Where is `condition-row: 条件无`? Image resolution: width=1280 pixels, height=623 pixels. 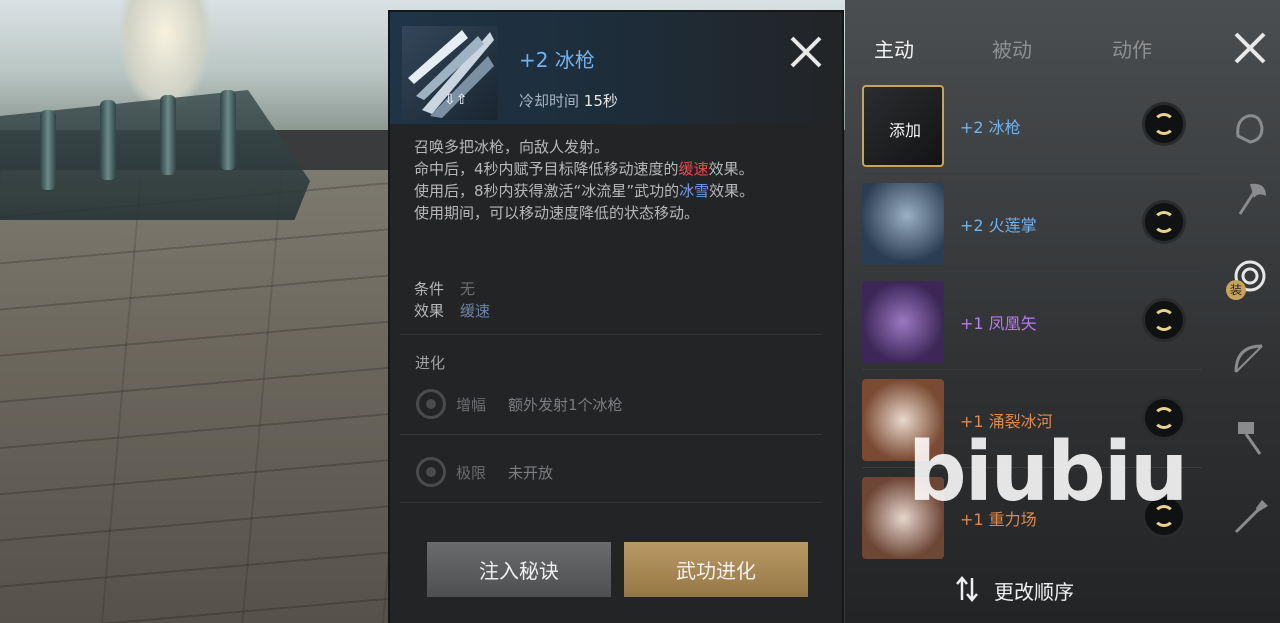 condition-row: 条件无 is located at coordinates (444, 288).